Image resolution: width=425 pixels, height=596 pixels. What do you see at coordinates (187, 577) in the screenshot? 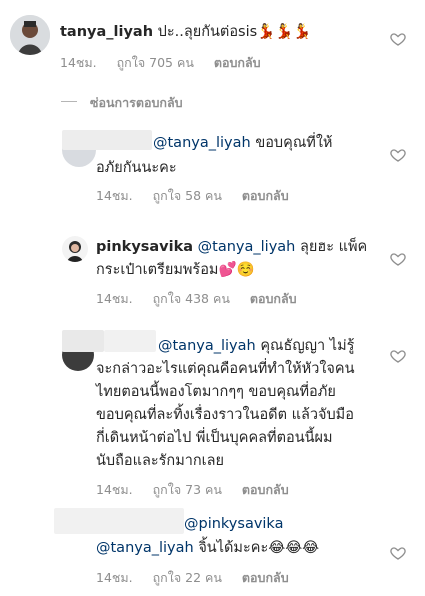
I see `like-count: ถูกใจ 22 คน` at bounding box center [187, 577].